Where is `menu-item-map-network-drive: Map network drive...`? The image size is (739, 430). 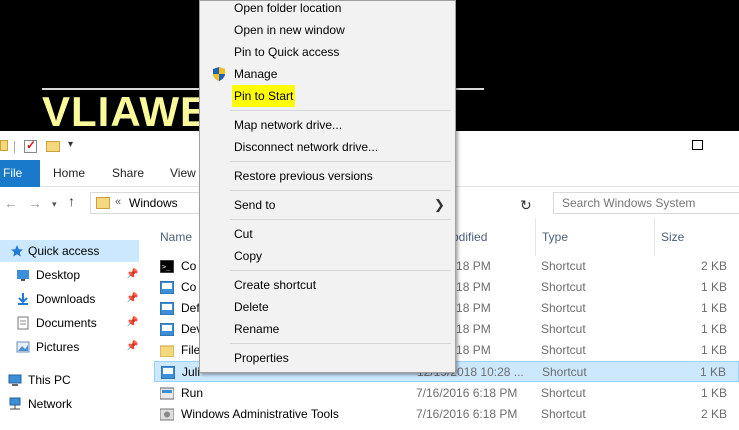
menu-item-map-network-drive: Map network drive... is located at coordinates (327, 125).